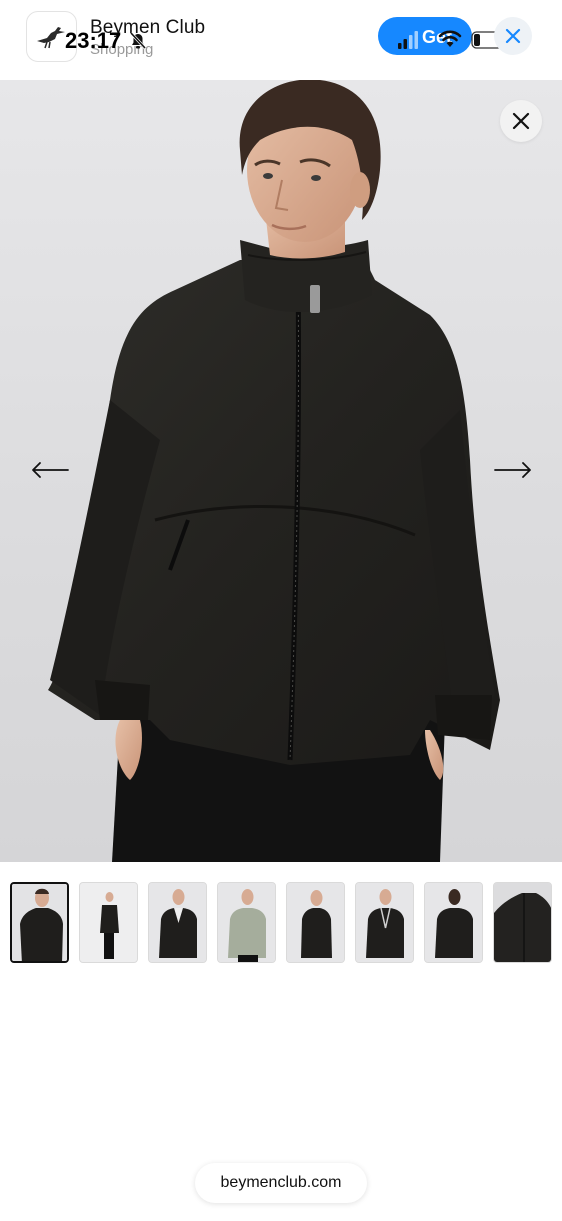 This screenshot has width=562, height=1221. I want to click on arrow-right-icon, so click(513, 470).